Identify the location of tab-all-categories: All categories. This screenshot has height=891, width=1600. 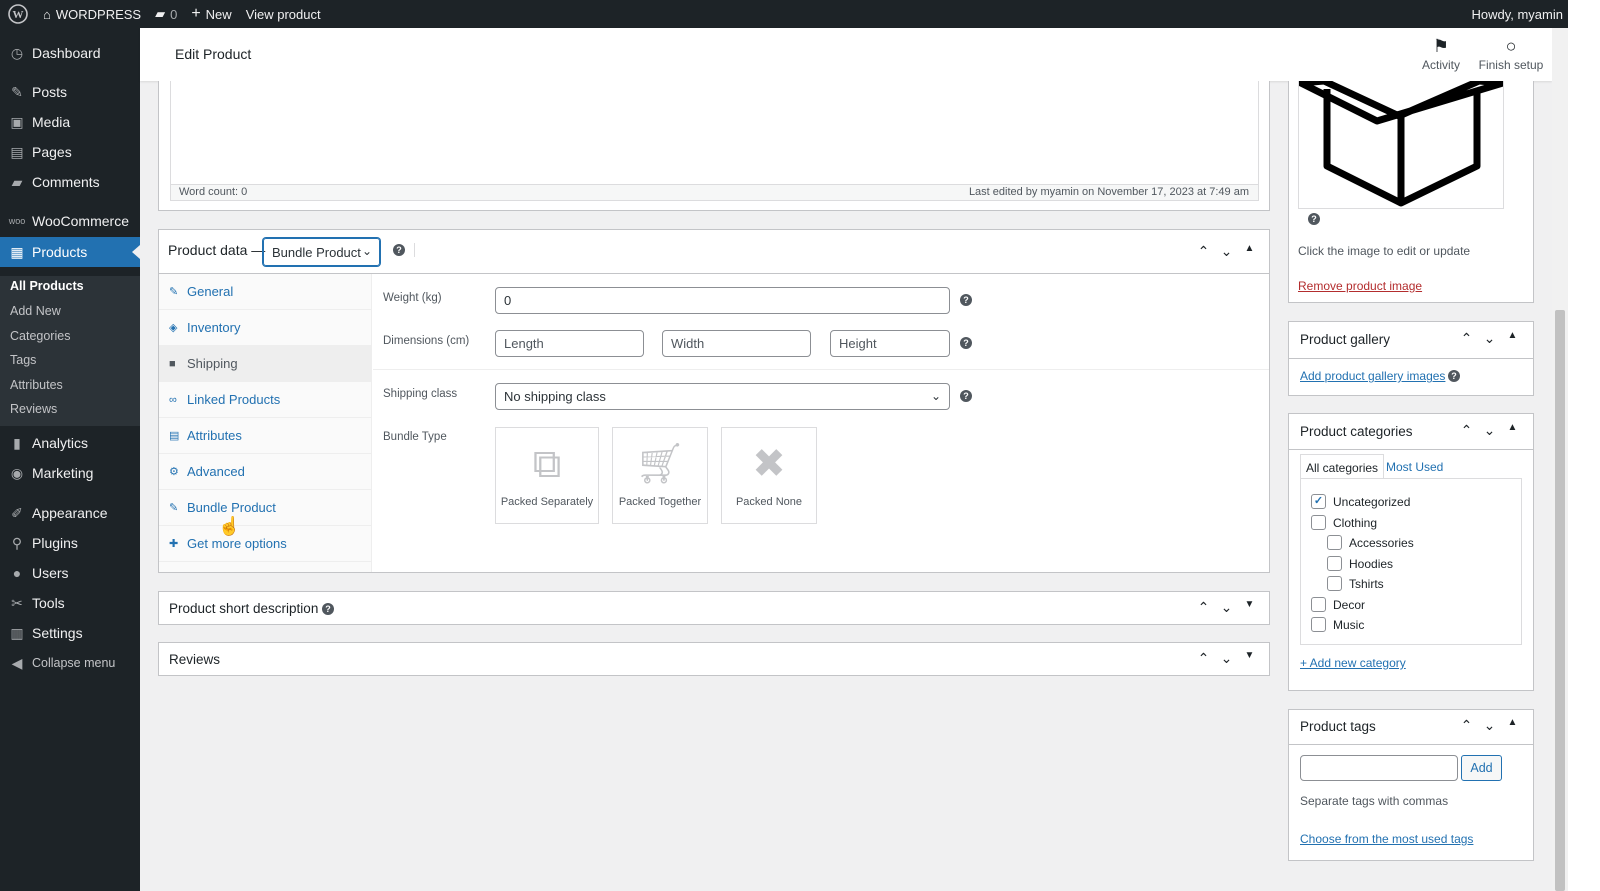
(1342, 466).